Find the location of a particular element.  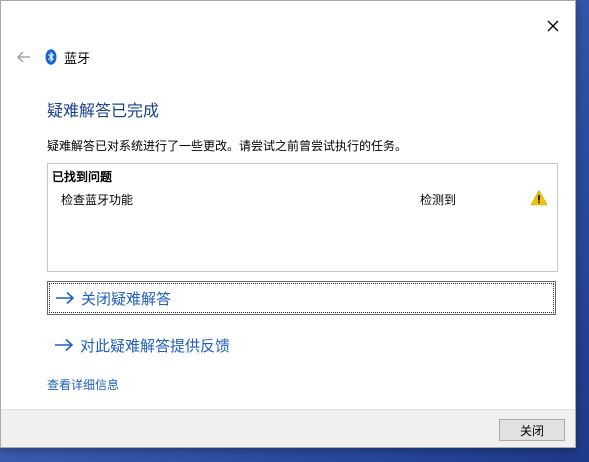

feedback-label: 对此疑难解答提供反馈 is located at coordinates (155, 345).